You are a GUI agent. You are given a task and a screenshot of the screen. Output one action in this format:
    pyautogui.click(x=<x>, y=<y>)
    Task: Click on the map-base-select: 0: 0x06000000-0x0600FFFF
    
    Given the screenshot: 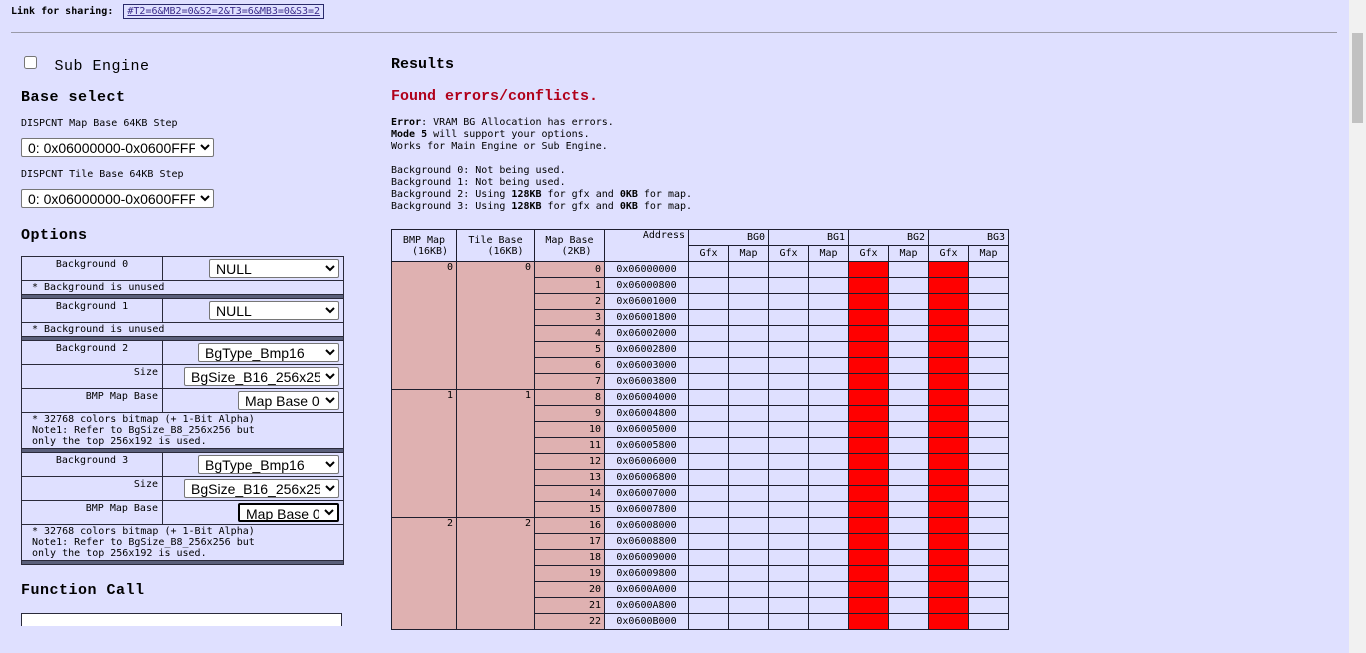 What is the action you would take?
    pyautogui.click(x=117, y=147)
    